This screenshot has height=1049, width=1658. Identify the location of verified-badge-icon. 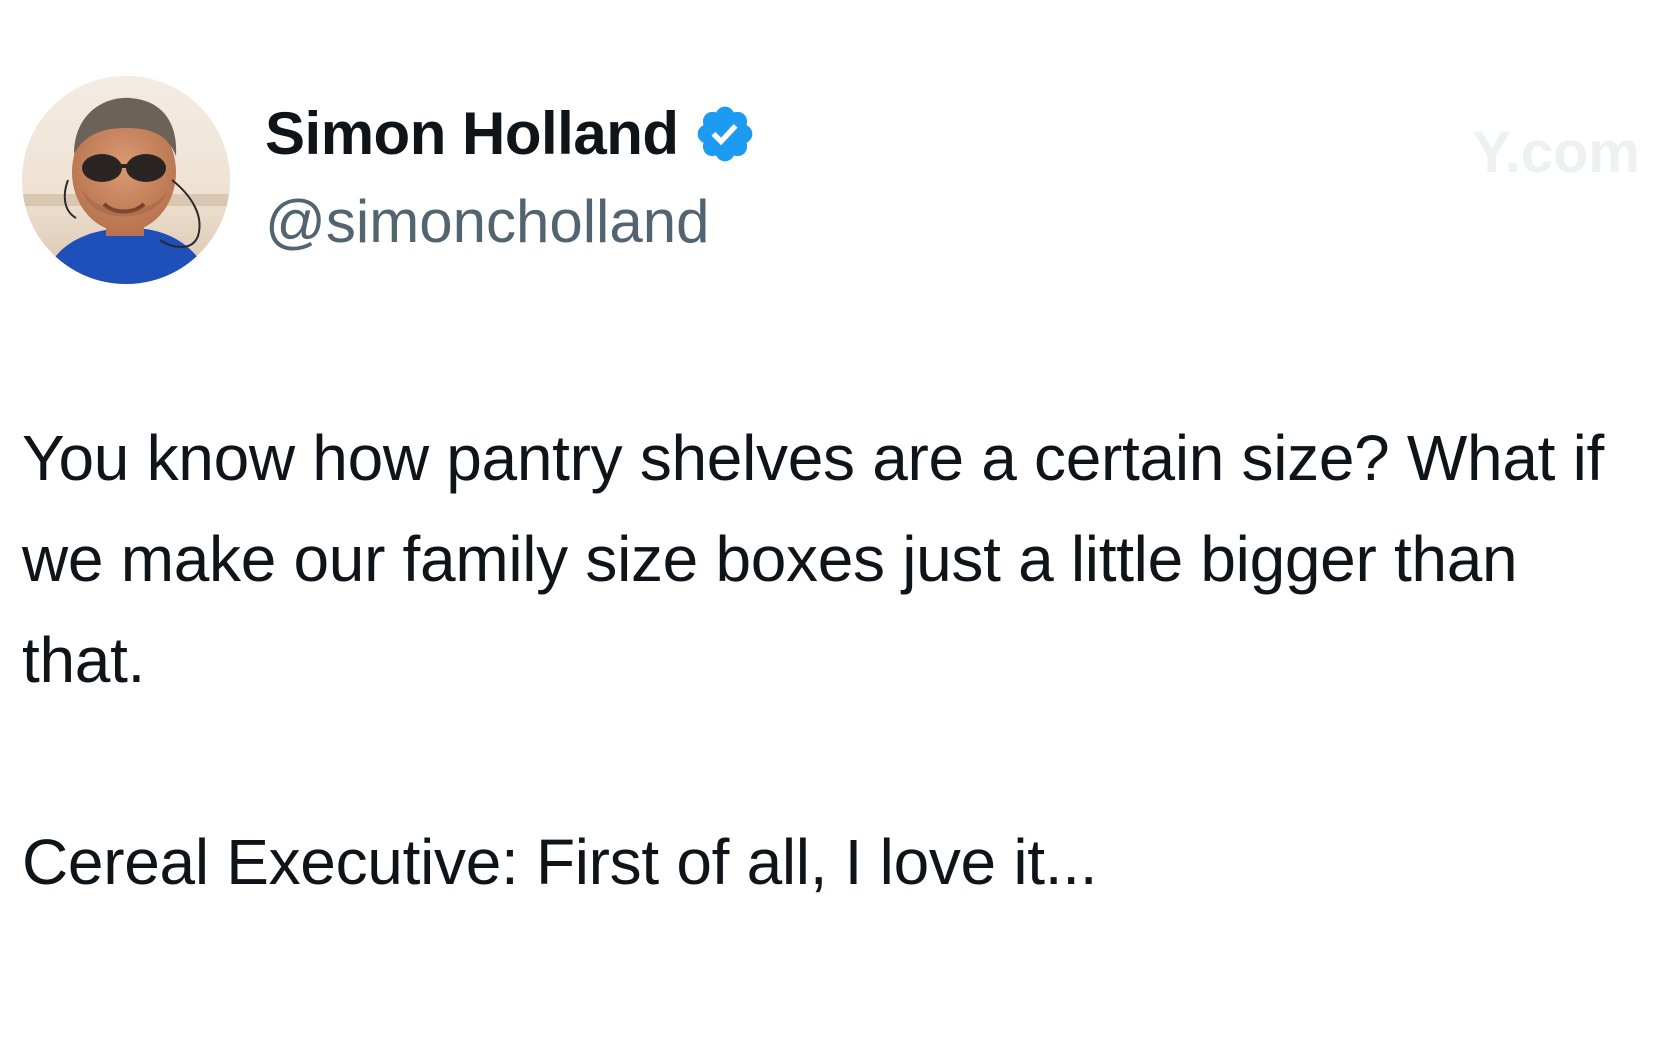
(724, 134).